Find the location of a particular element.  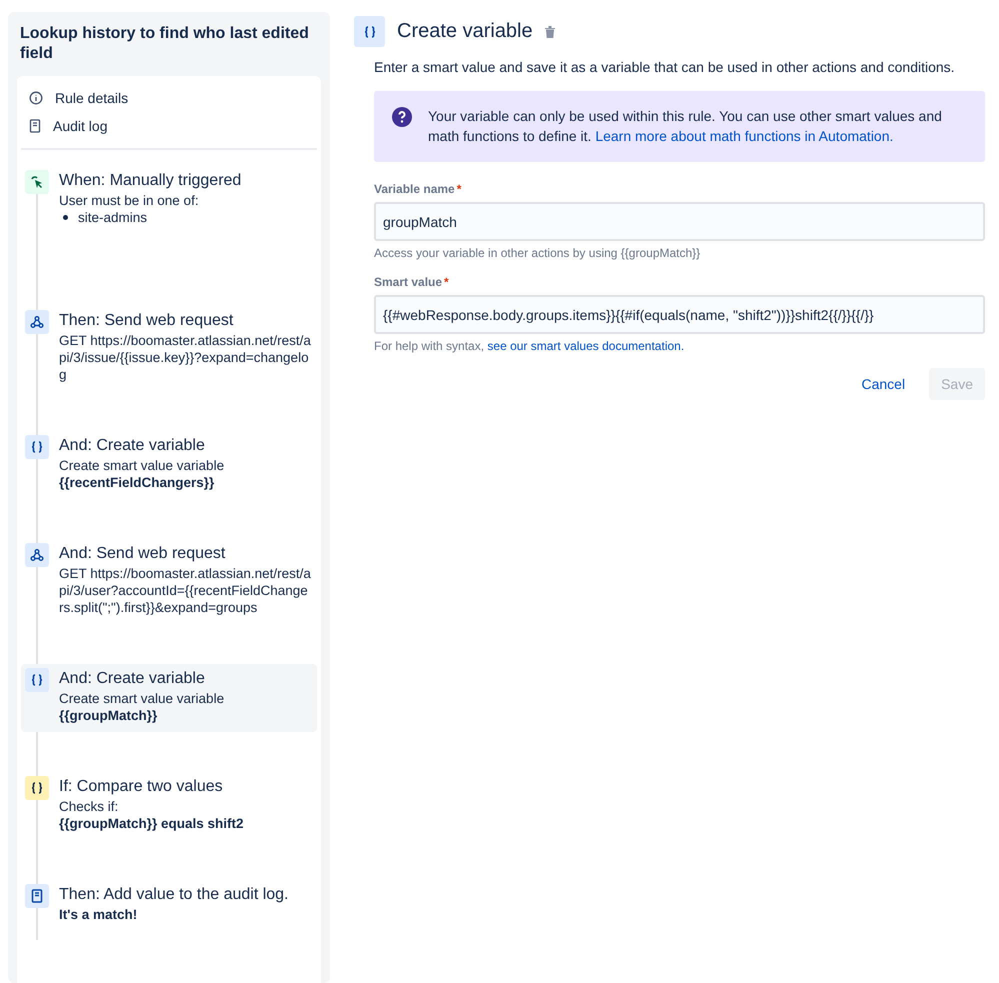

trash-icon is located at coordinates (549, 32).